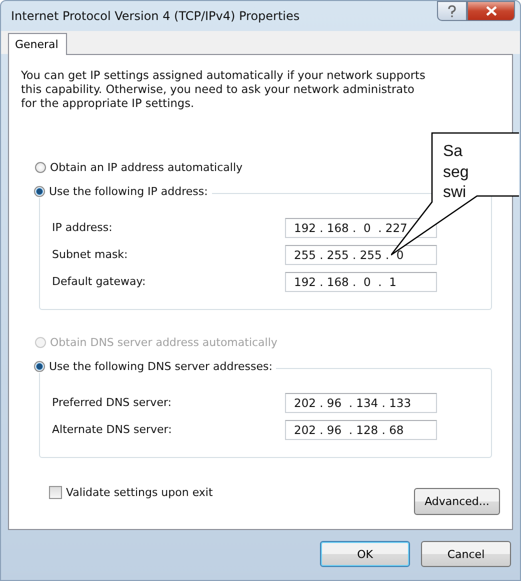  I want to click on help-icon, so click(452, 11).